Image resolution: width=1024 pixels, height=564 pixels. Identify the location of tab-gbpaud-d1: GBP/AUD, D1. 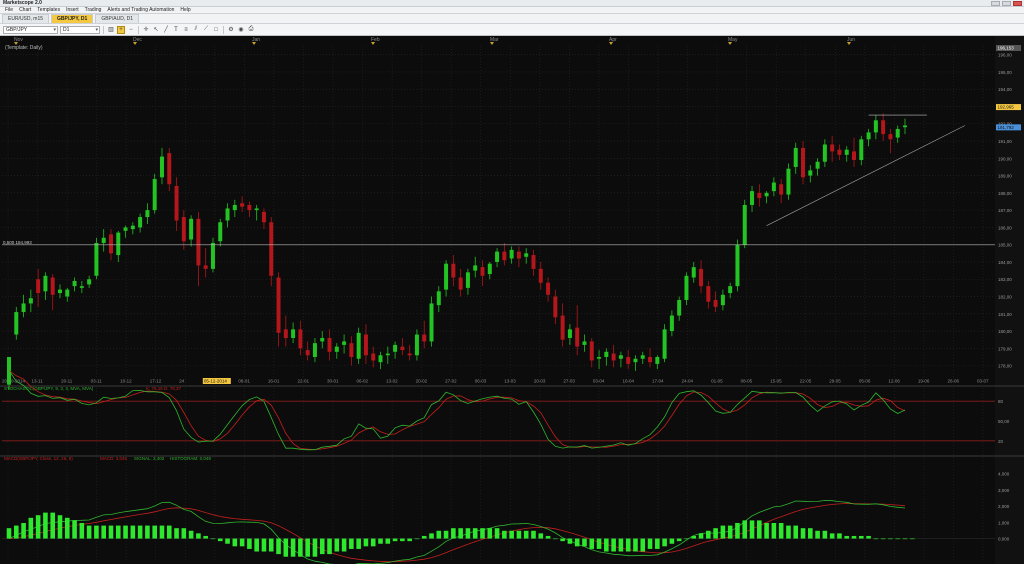
(117, 18).